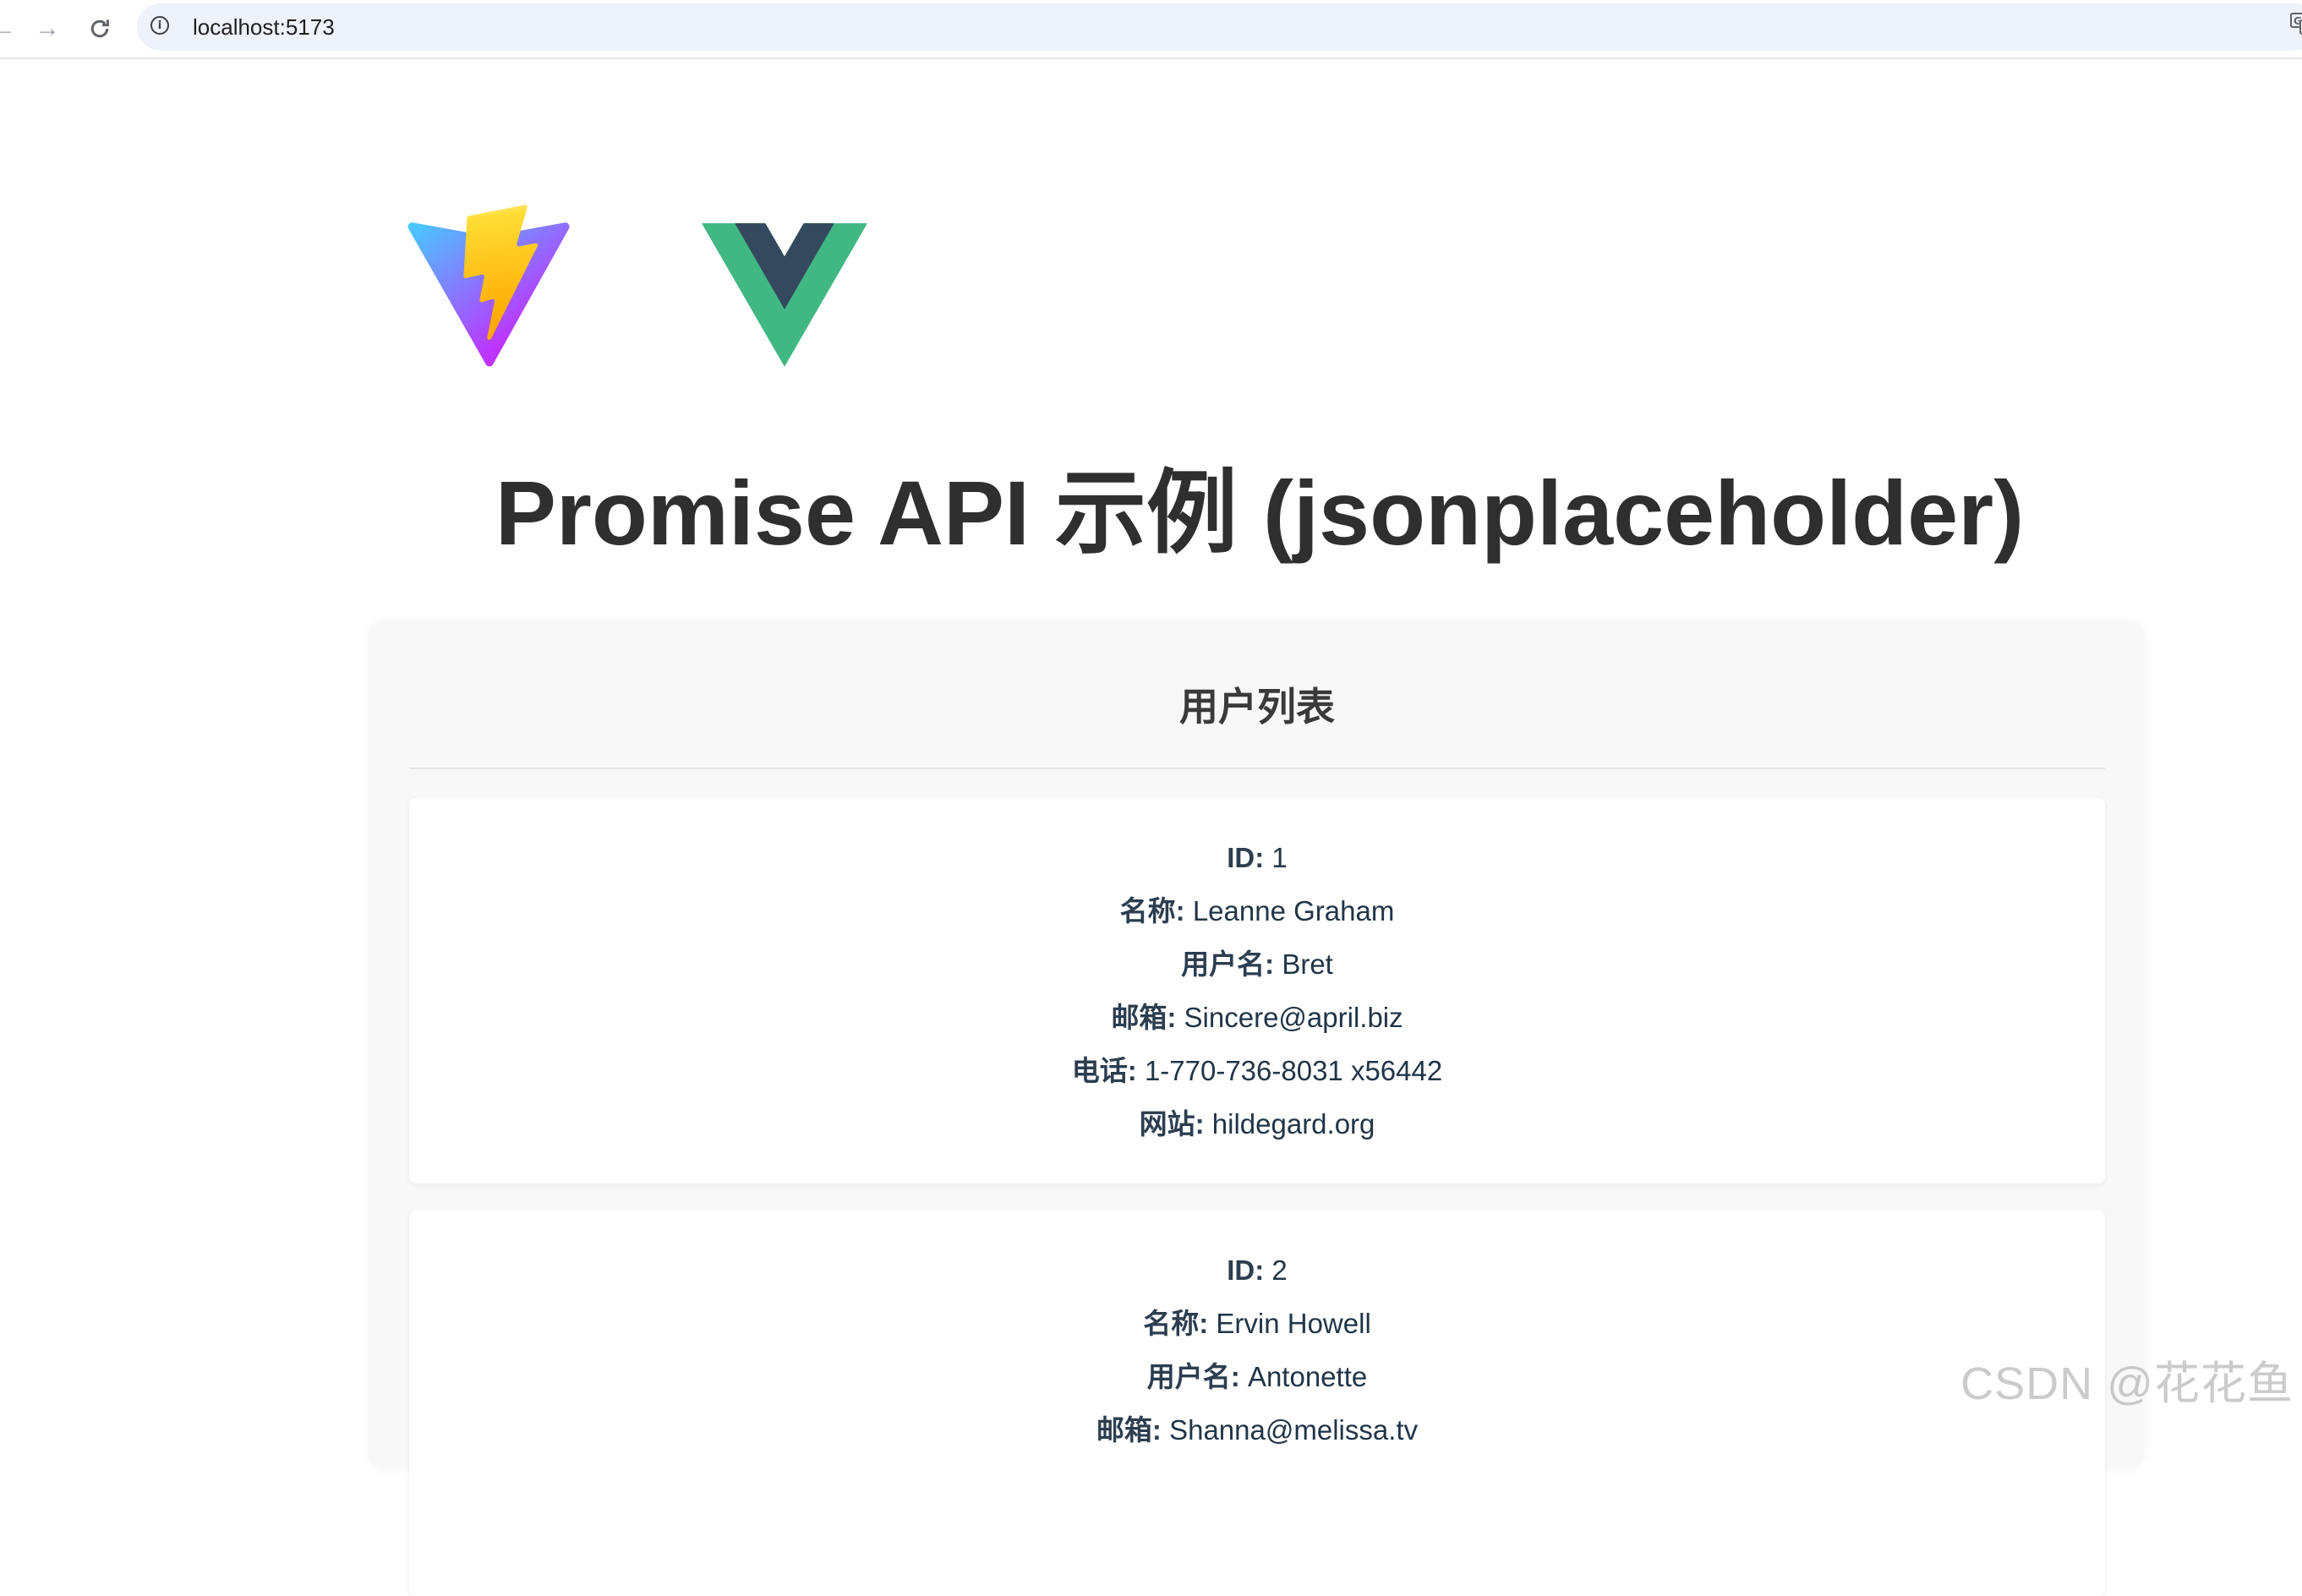  I want to click on user-username-row: 用户名: Antonette, so click(1257, 1377).